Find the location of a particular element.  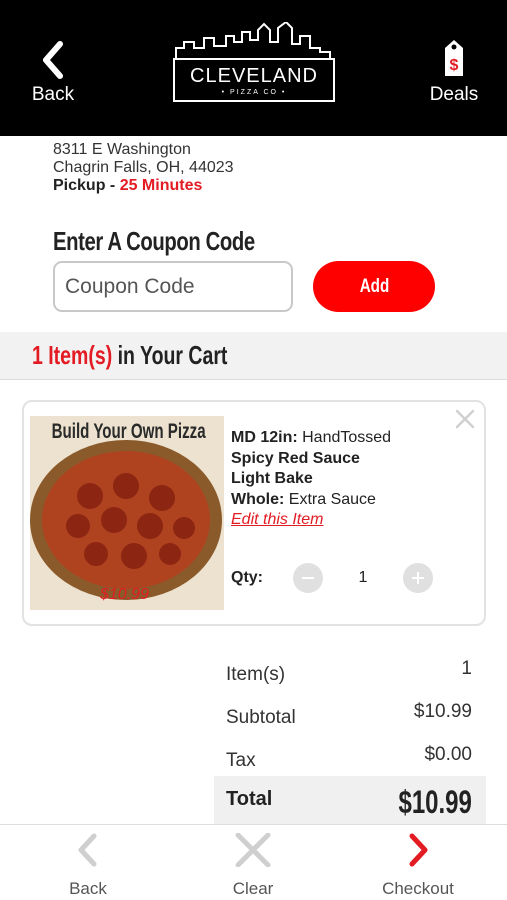

add-coupon-button: Add is located at coordinates (374, 286).